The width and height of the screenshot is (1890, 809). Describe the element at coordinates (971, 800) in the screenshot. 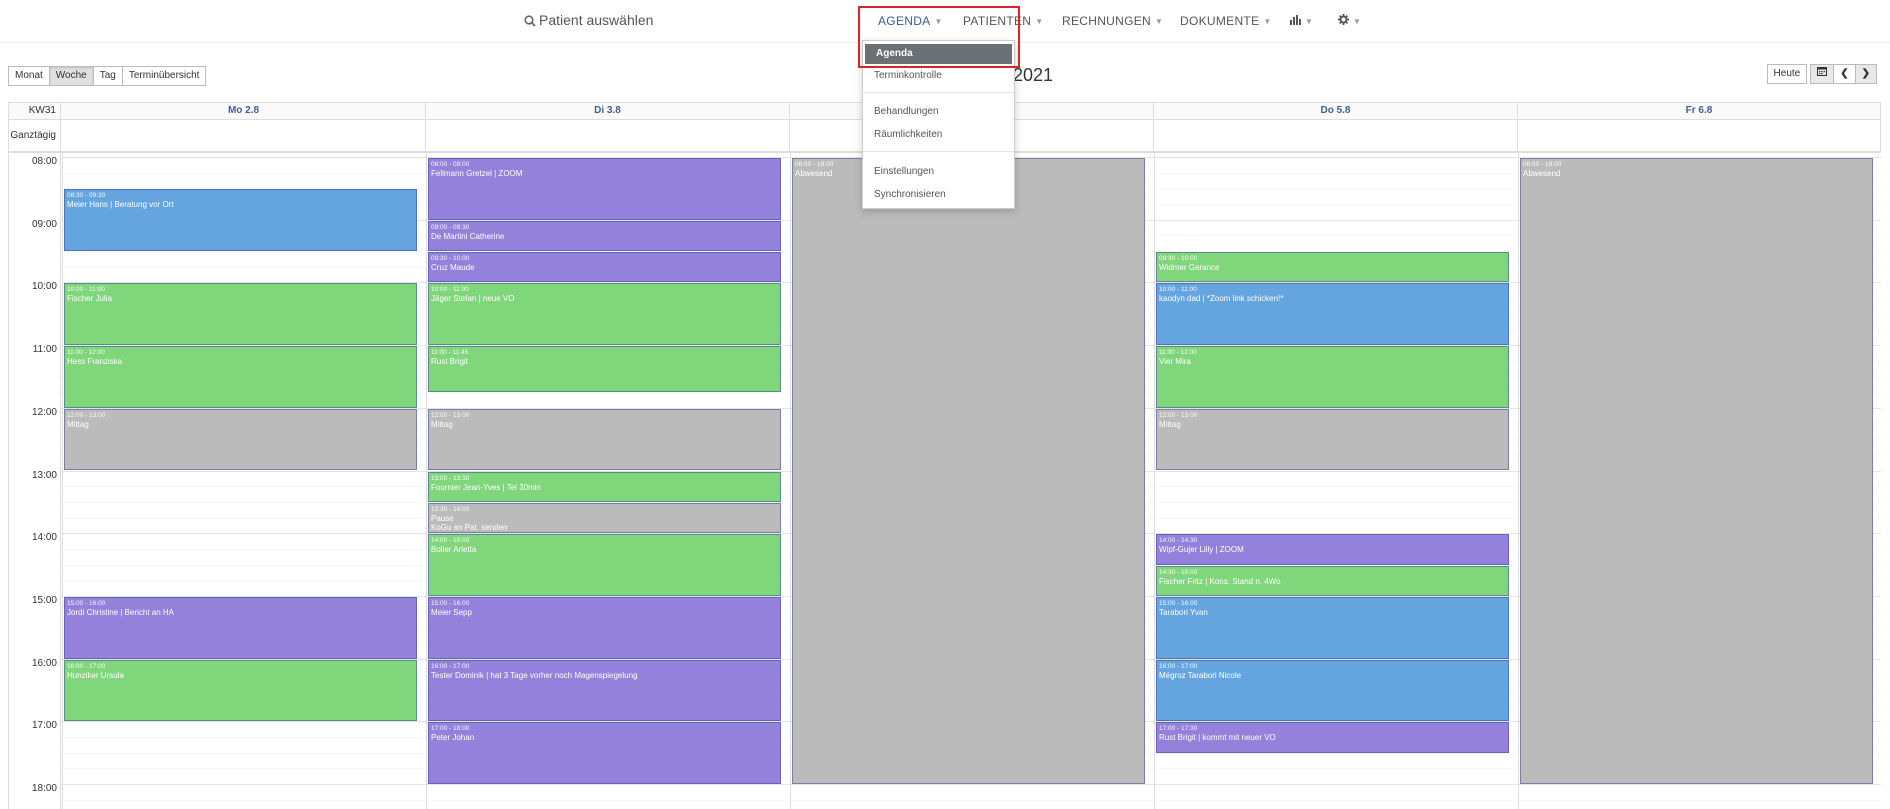

I see `quarter-gridline` at that location.